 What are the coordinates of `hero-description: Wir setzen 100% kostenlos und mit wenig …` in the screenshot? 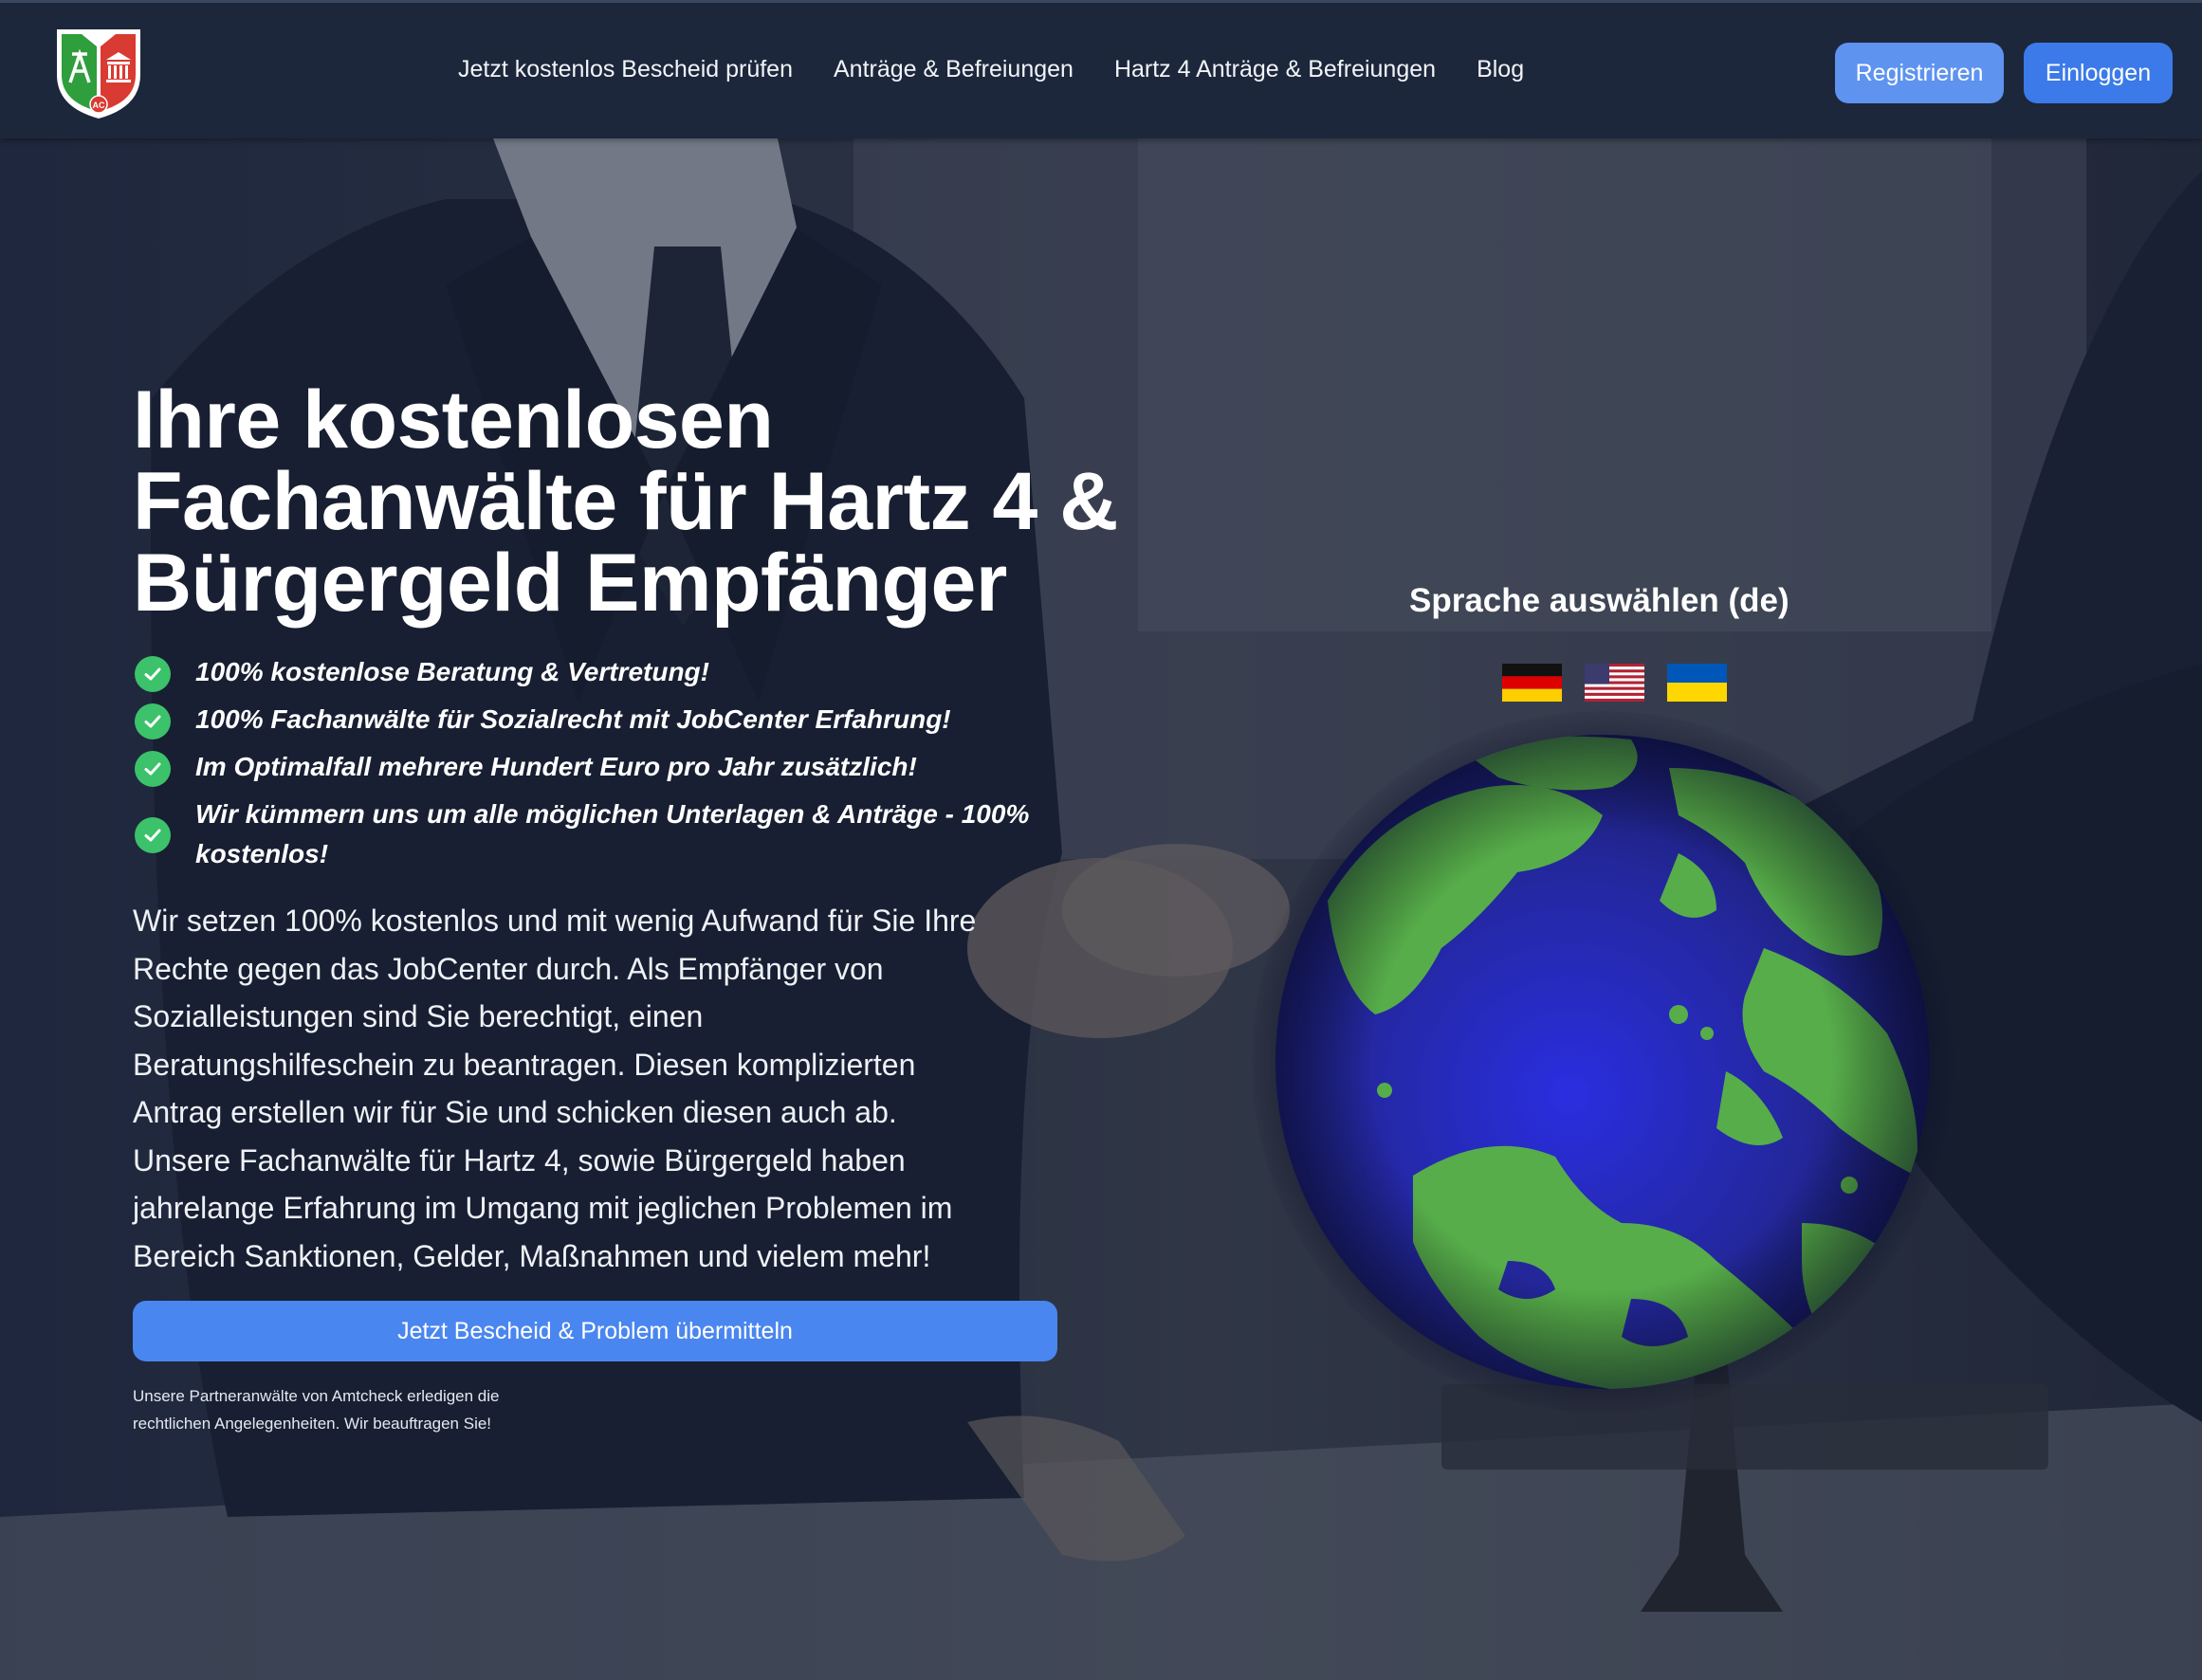 It's located at (555, 1088).